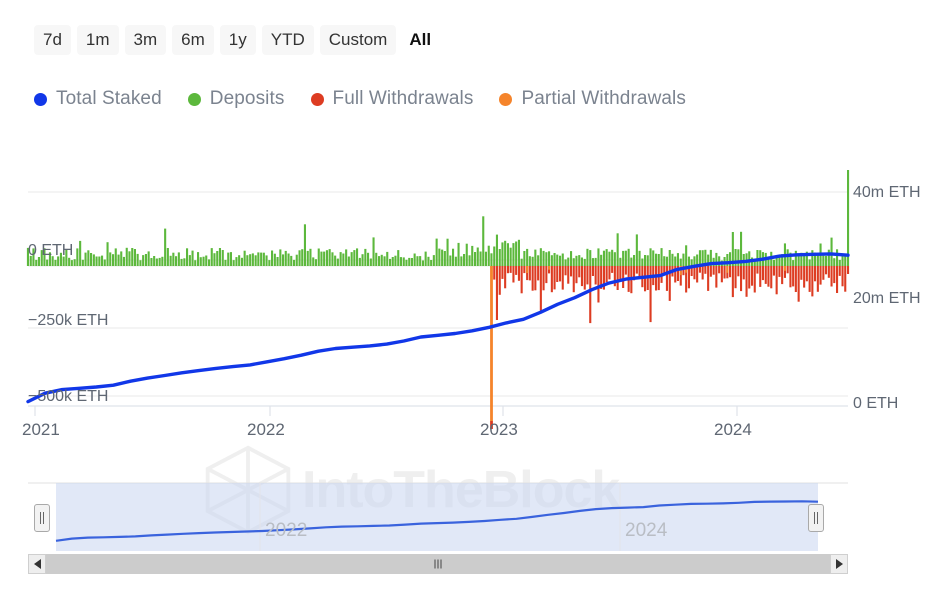 The width and height of the screenshot is (936, 607). Describe the element at coordinates (403, 98) in the screenshot. I see `legend-label-full-withdrawals: Full Withdrawals` at that location.